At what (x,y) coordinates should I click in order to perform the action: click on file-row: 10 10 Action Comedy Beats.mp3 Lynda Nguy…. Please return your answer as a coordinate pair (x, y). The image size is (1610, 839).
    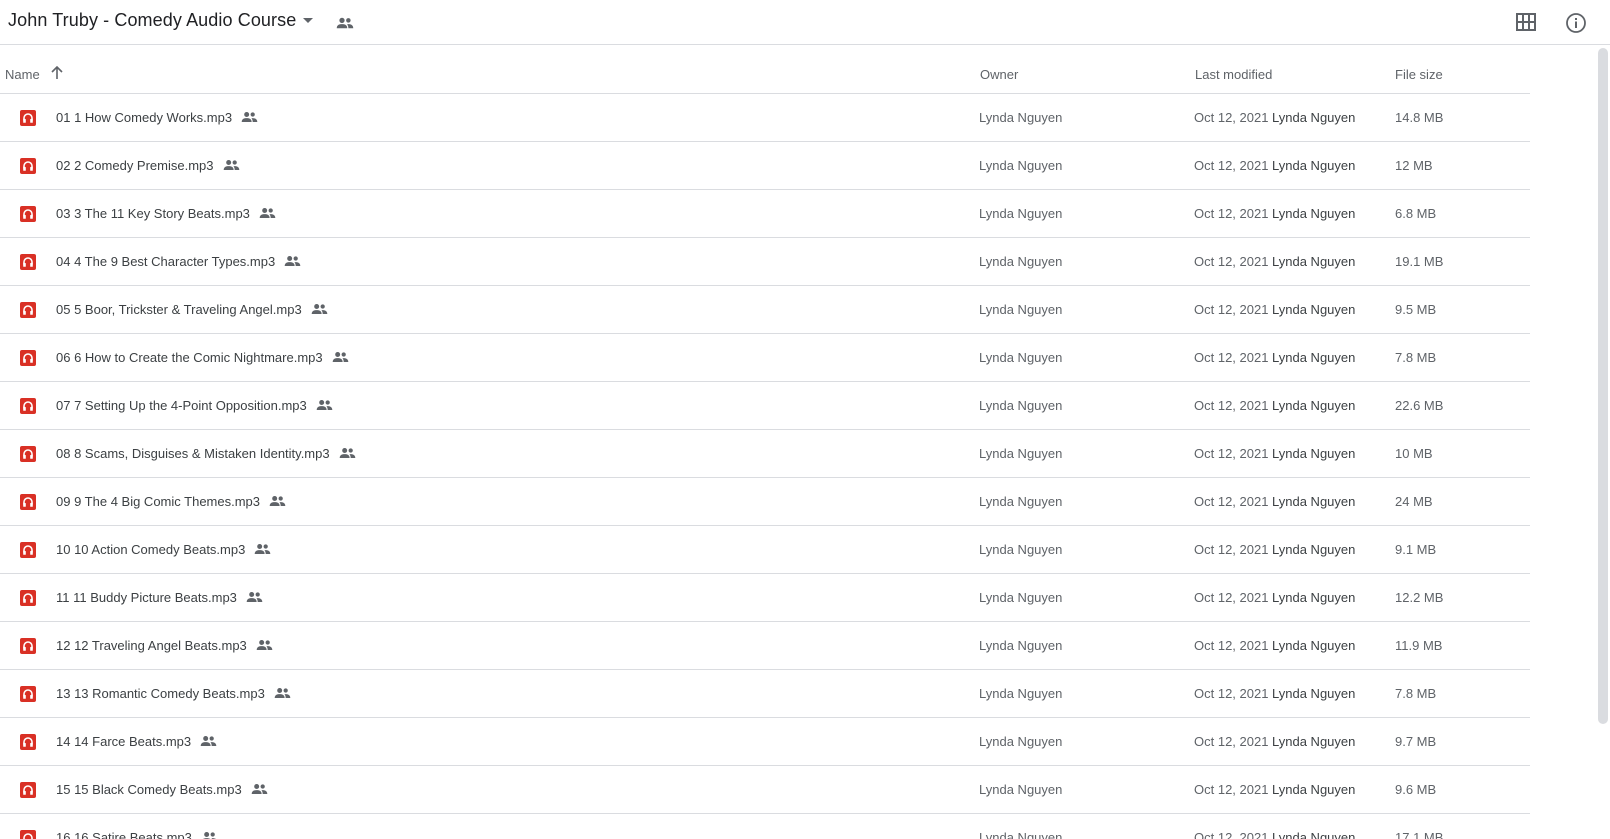
    Looking at the image, I should click on (765, 550).